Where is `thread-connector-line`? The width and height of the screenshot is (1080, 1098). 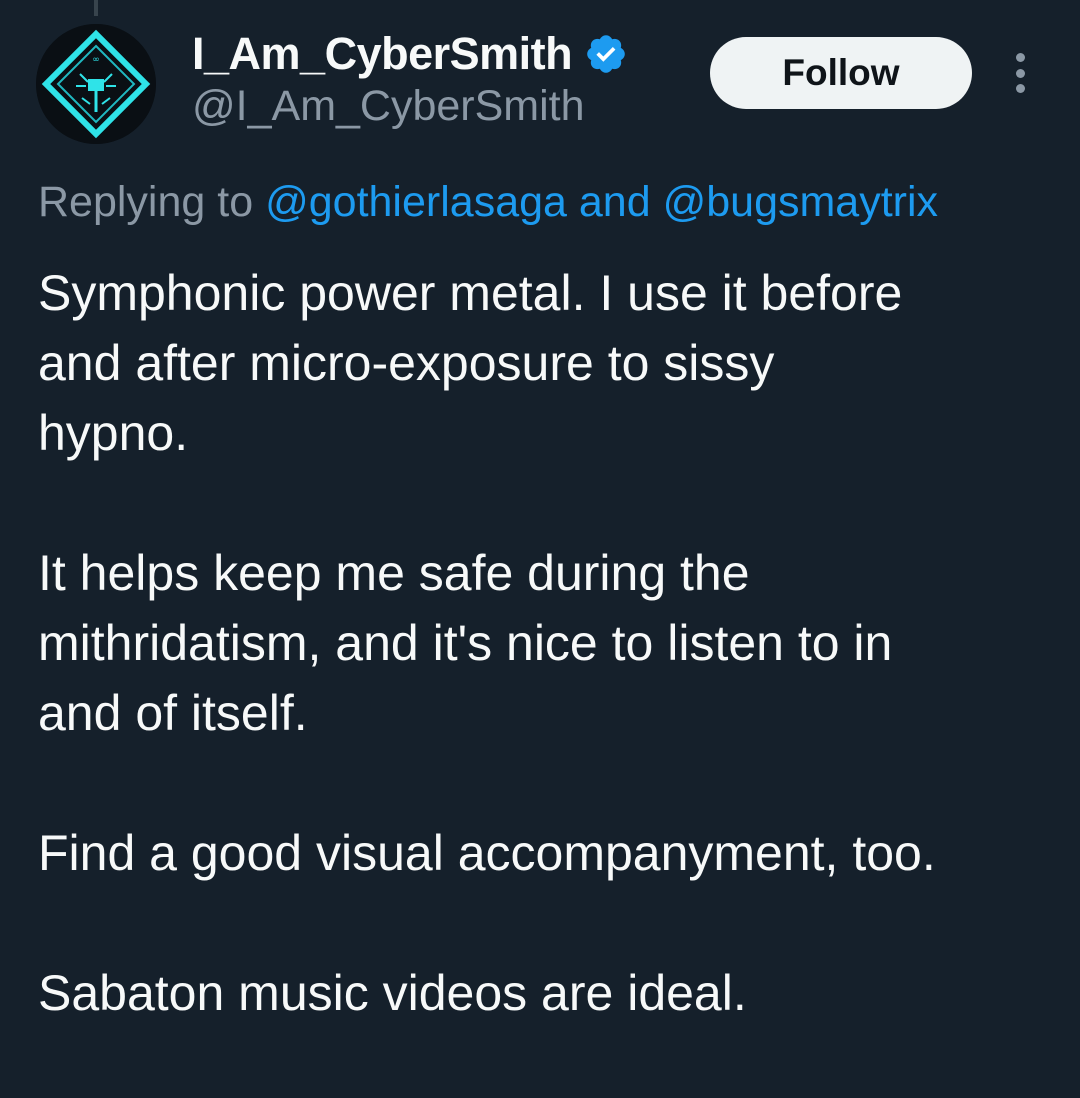 thread-connector-line is located at coordinates (96, 8).